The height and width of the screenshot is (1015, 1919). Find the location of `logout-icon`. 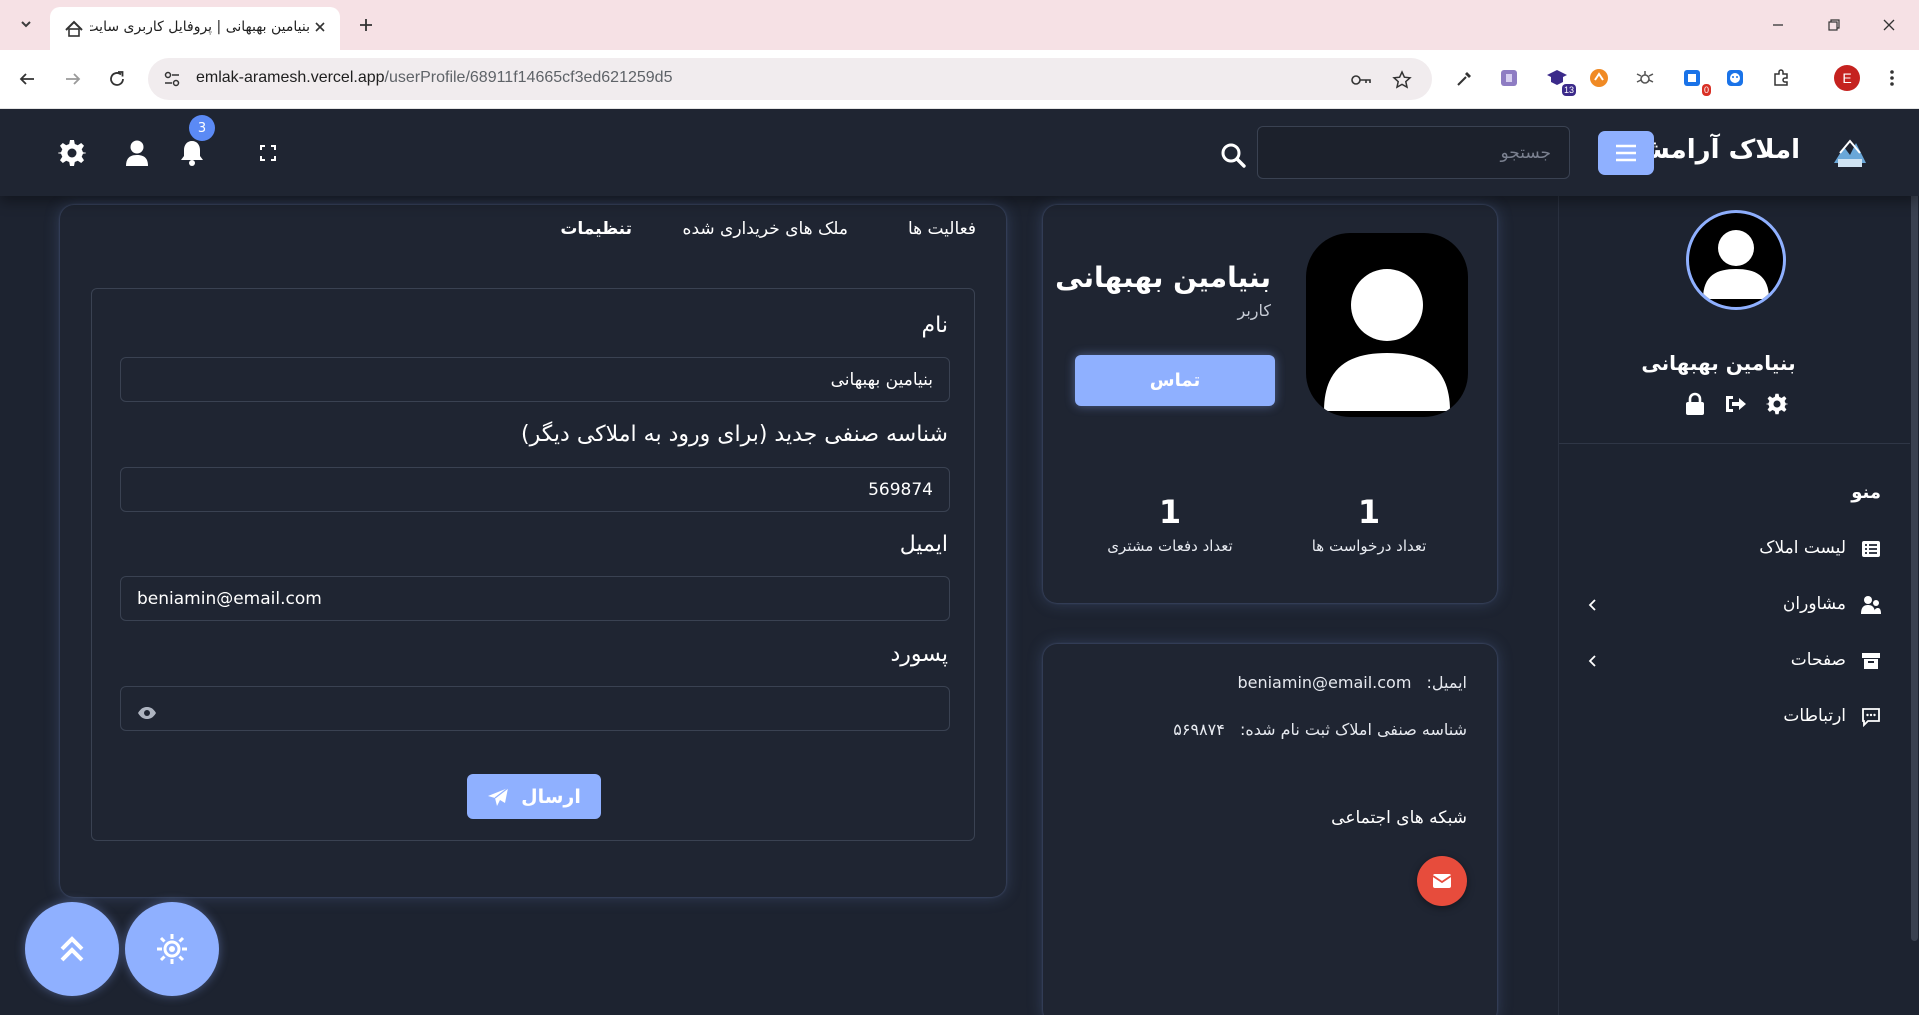

logout-icon is located at coordinates (1736, 404).